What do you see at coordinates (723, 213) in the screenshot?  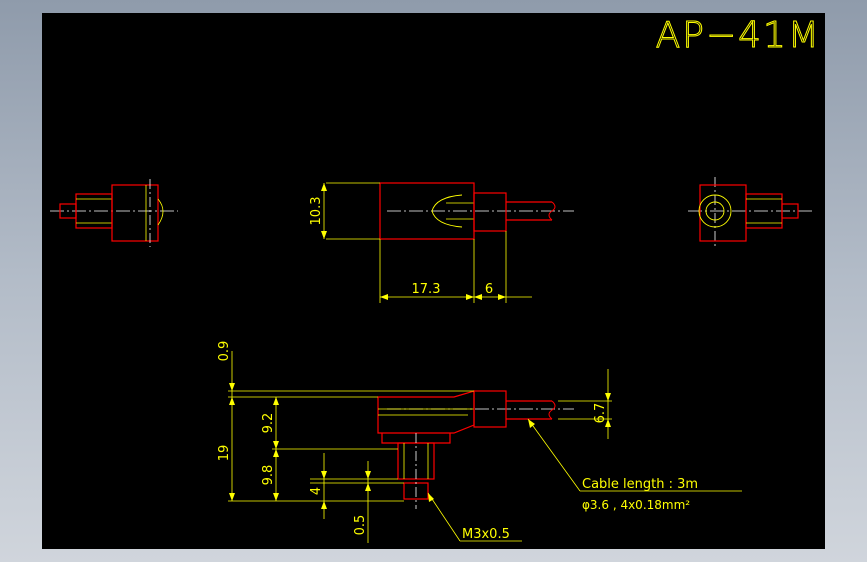 I see `right-end-body` at bounding box center [723, 213].